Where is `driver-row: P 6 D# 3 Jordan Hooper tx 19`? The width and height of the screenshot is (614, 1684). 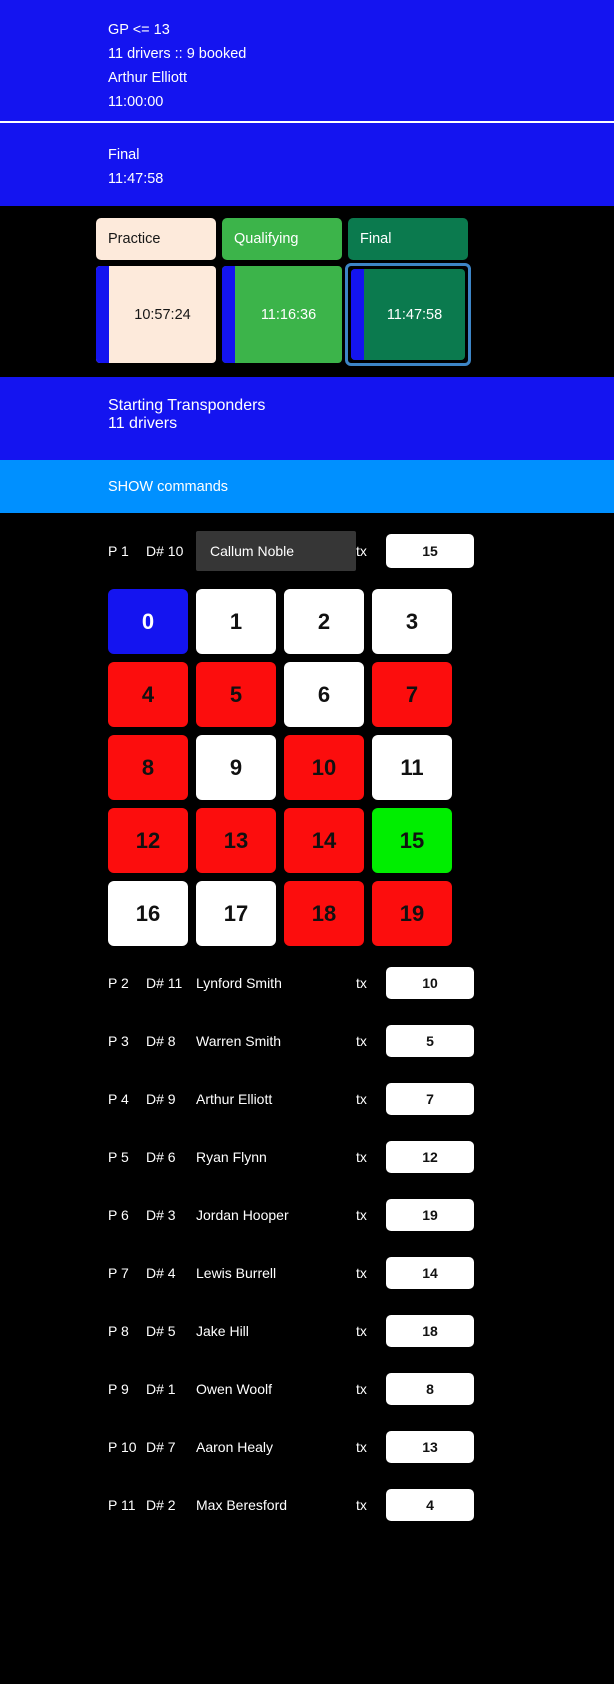
driver-row: P 6 D# 3 Jordan Hooper tx 19 is located at coordinates (361, 1215).